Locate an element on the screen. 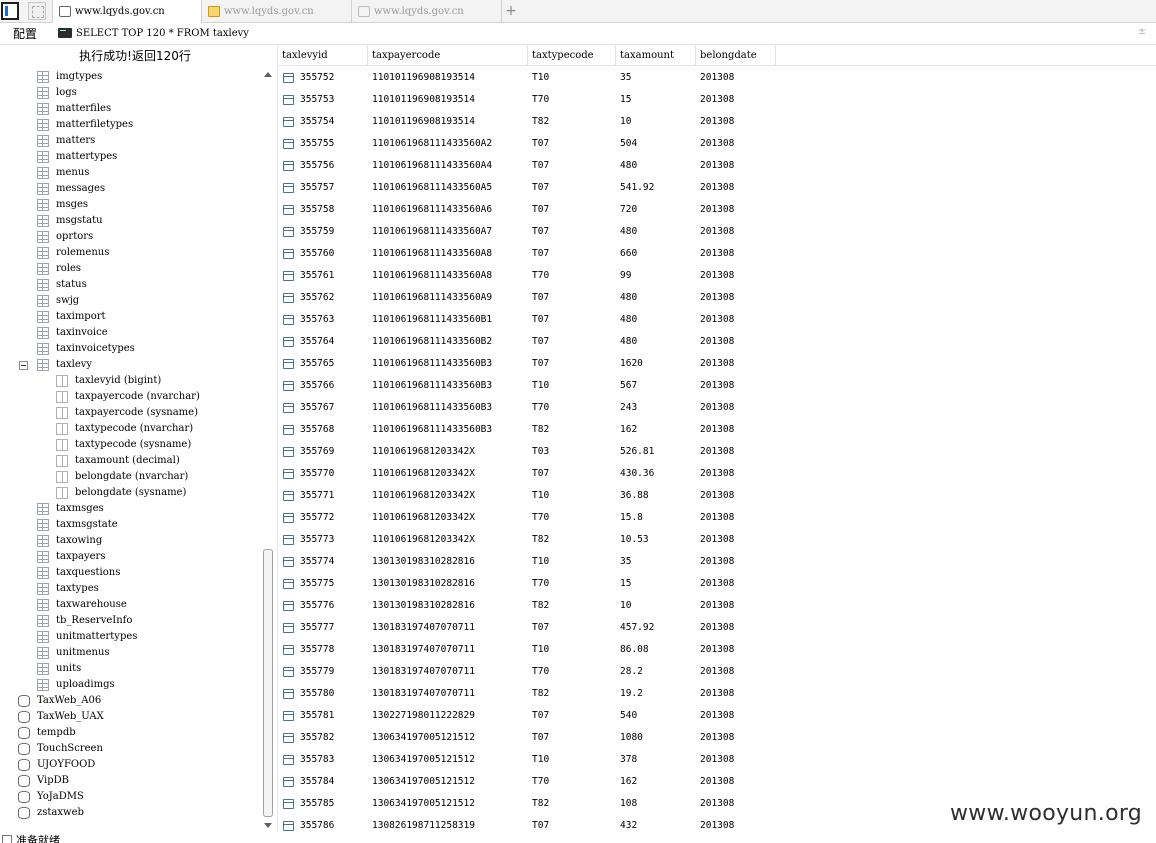  tree-database-item: UJOYFOOD is located at coordinates (131, 765).